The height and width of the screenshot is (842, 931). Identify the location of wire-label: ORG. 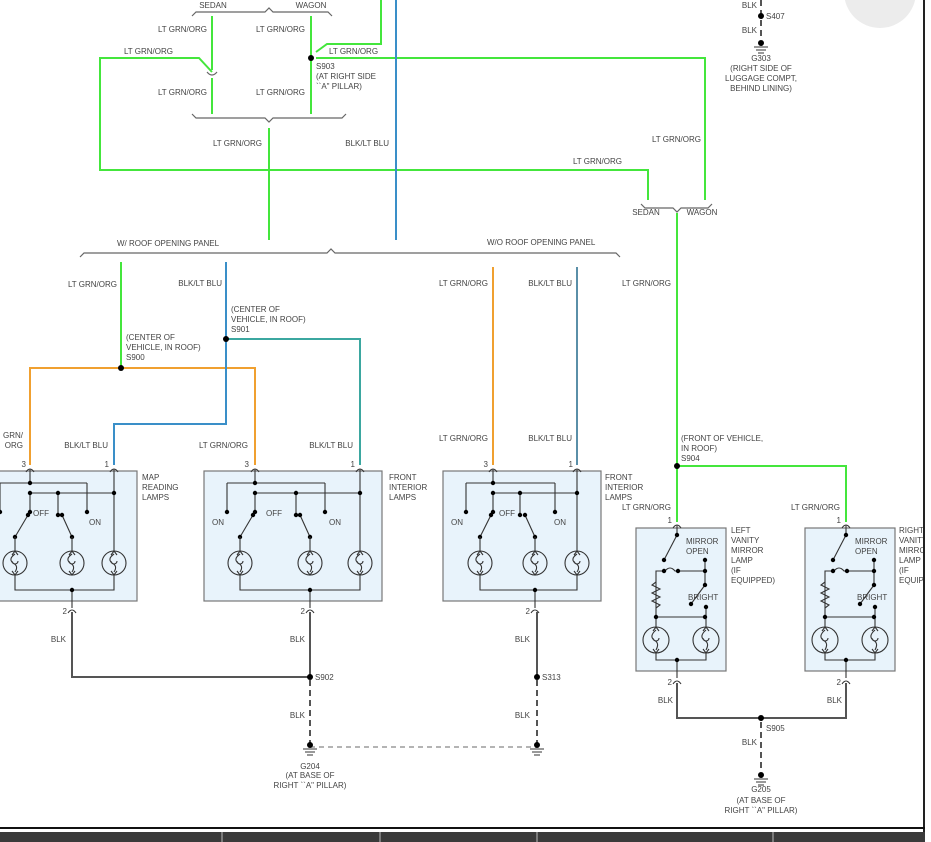
(14, 445).